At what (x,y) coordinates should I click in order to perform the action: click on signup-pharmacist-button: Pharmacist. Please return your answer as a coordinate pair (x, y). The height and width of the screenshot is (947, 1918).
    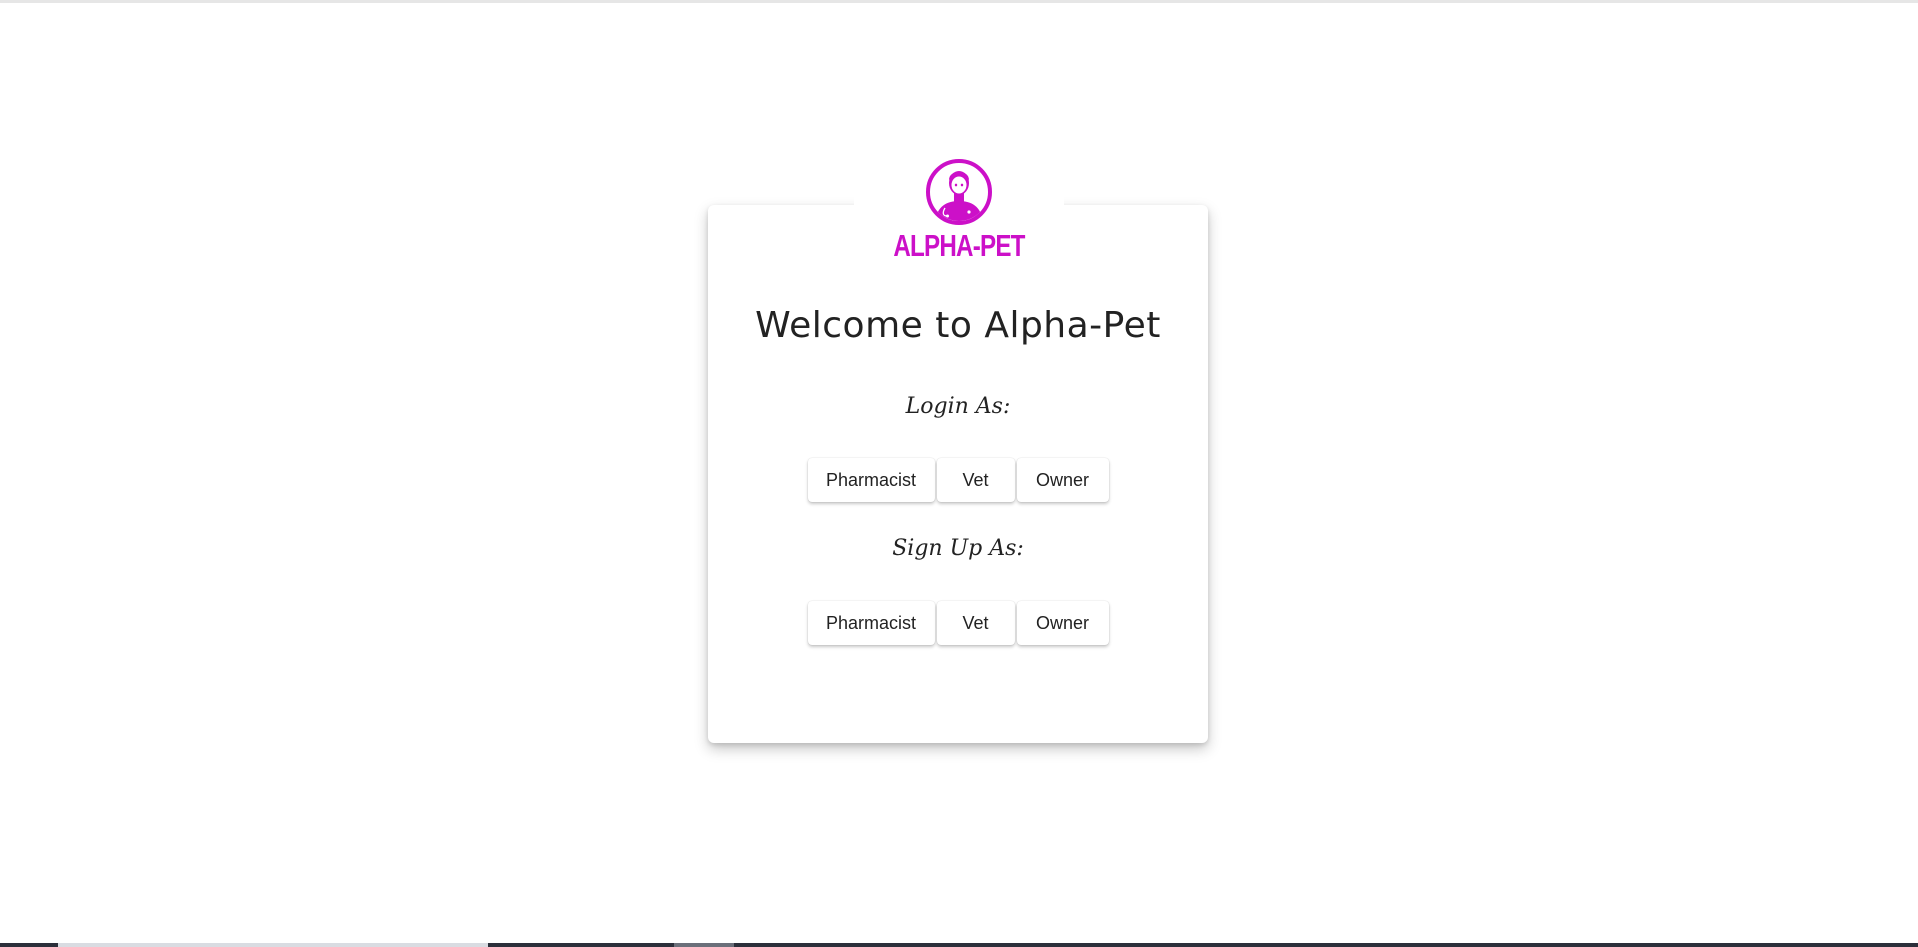
    Looking at the image, I should click on (871, 623).